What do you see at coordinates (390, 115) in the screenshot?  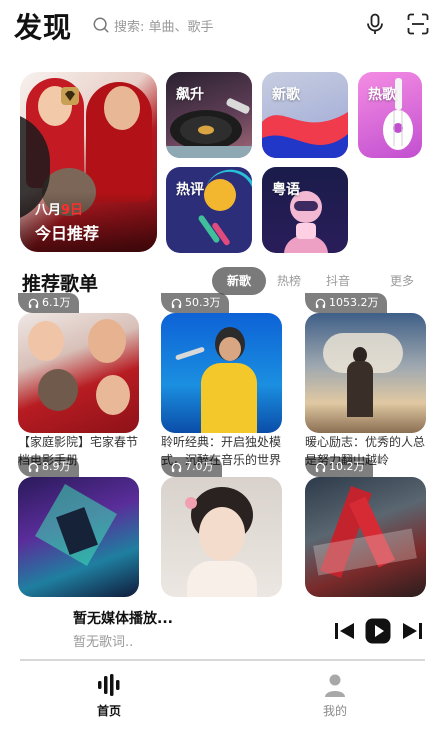 I see `chart-tile-hot-songs: 热歌` at bounding box center [390, 115].